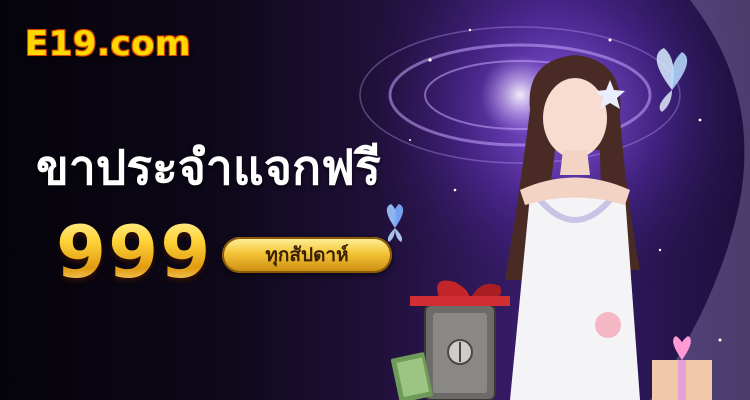 This screenshot has height=400, width=750. I want to click on rose-icon, so click(608, 325).